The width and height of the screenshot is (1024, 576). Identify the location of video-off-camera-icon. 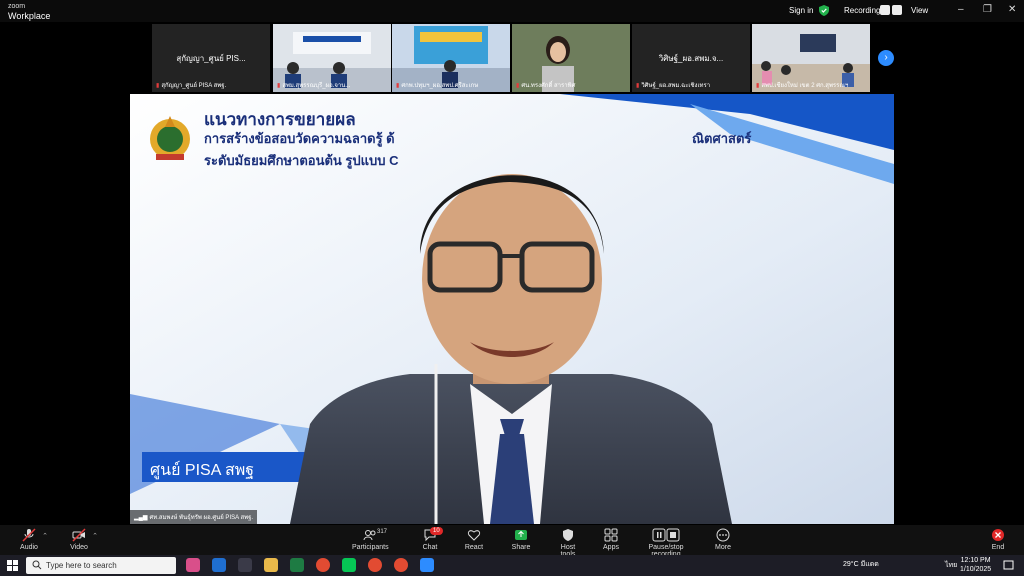
(79, 535).